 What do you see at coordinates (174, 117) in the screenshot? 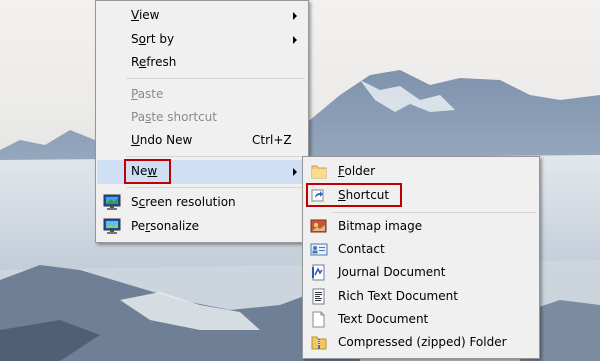
I see `menu-item-label: Paste shortcut` at bounding box center [174, 117].